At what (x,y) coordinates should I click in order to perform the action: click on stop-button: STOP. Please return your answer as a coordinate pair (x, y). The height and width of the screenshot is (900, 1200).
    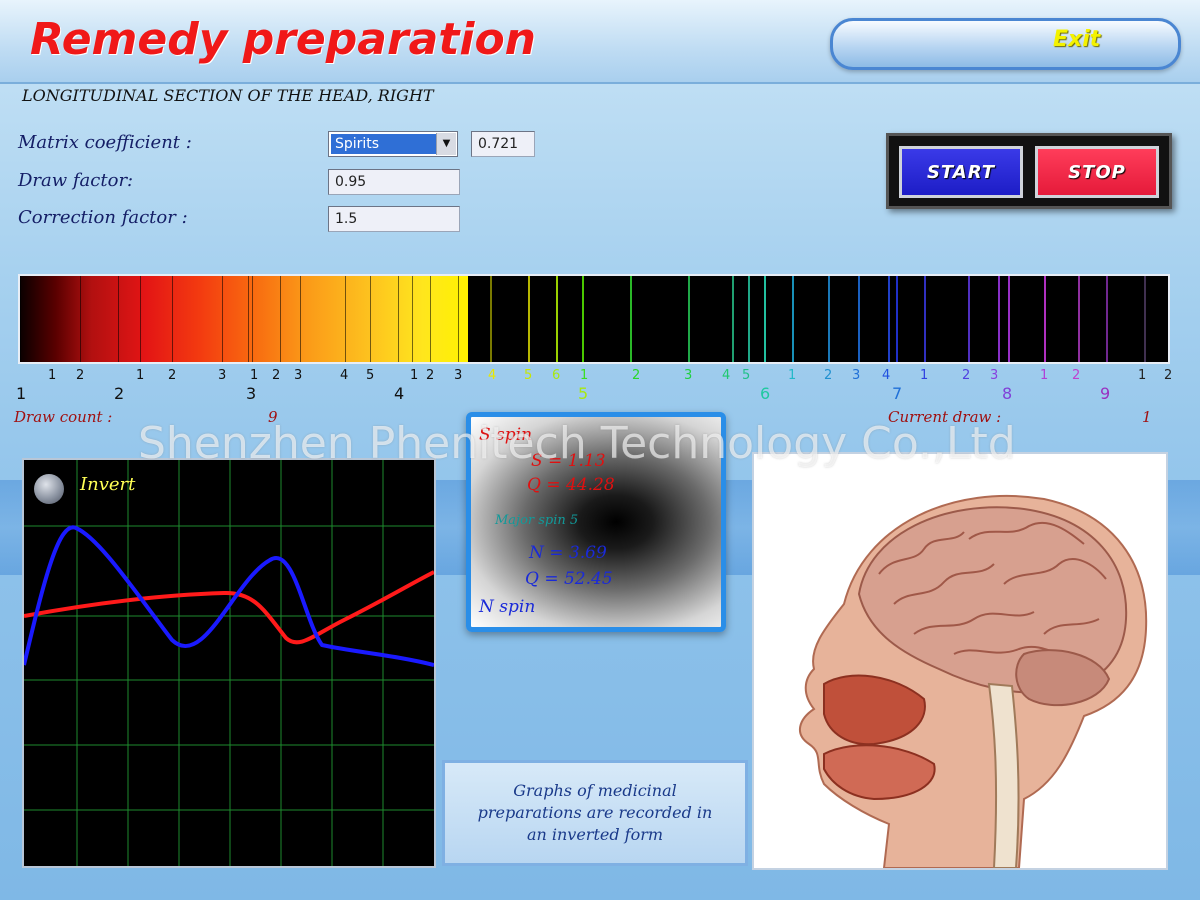
    Looking at the image, I should click on (1097, 172).